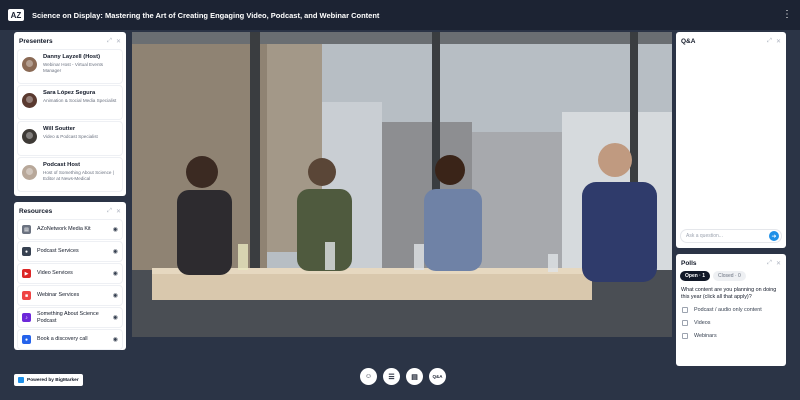 The image size is (800, 400). What do you see at coordinates (36, 211) in the screenshot?
I see `resources-title: Resources` at bounding box center [36, 211].